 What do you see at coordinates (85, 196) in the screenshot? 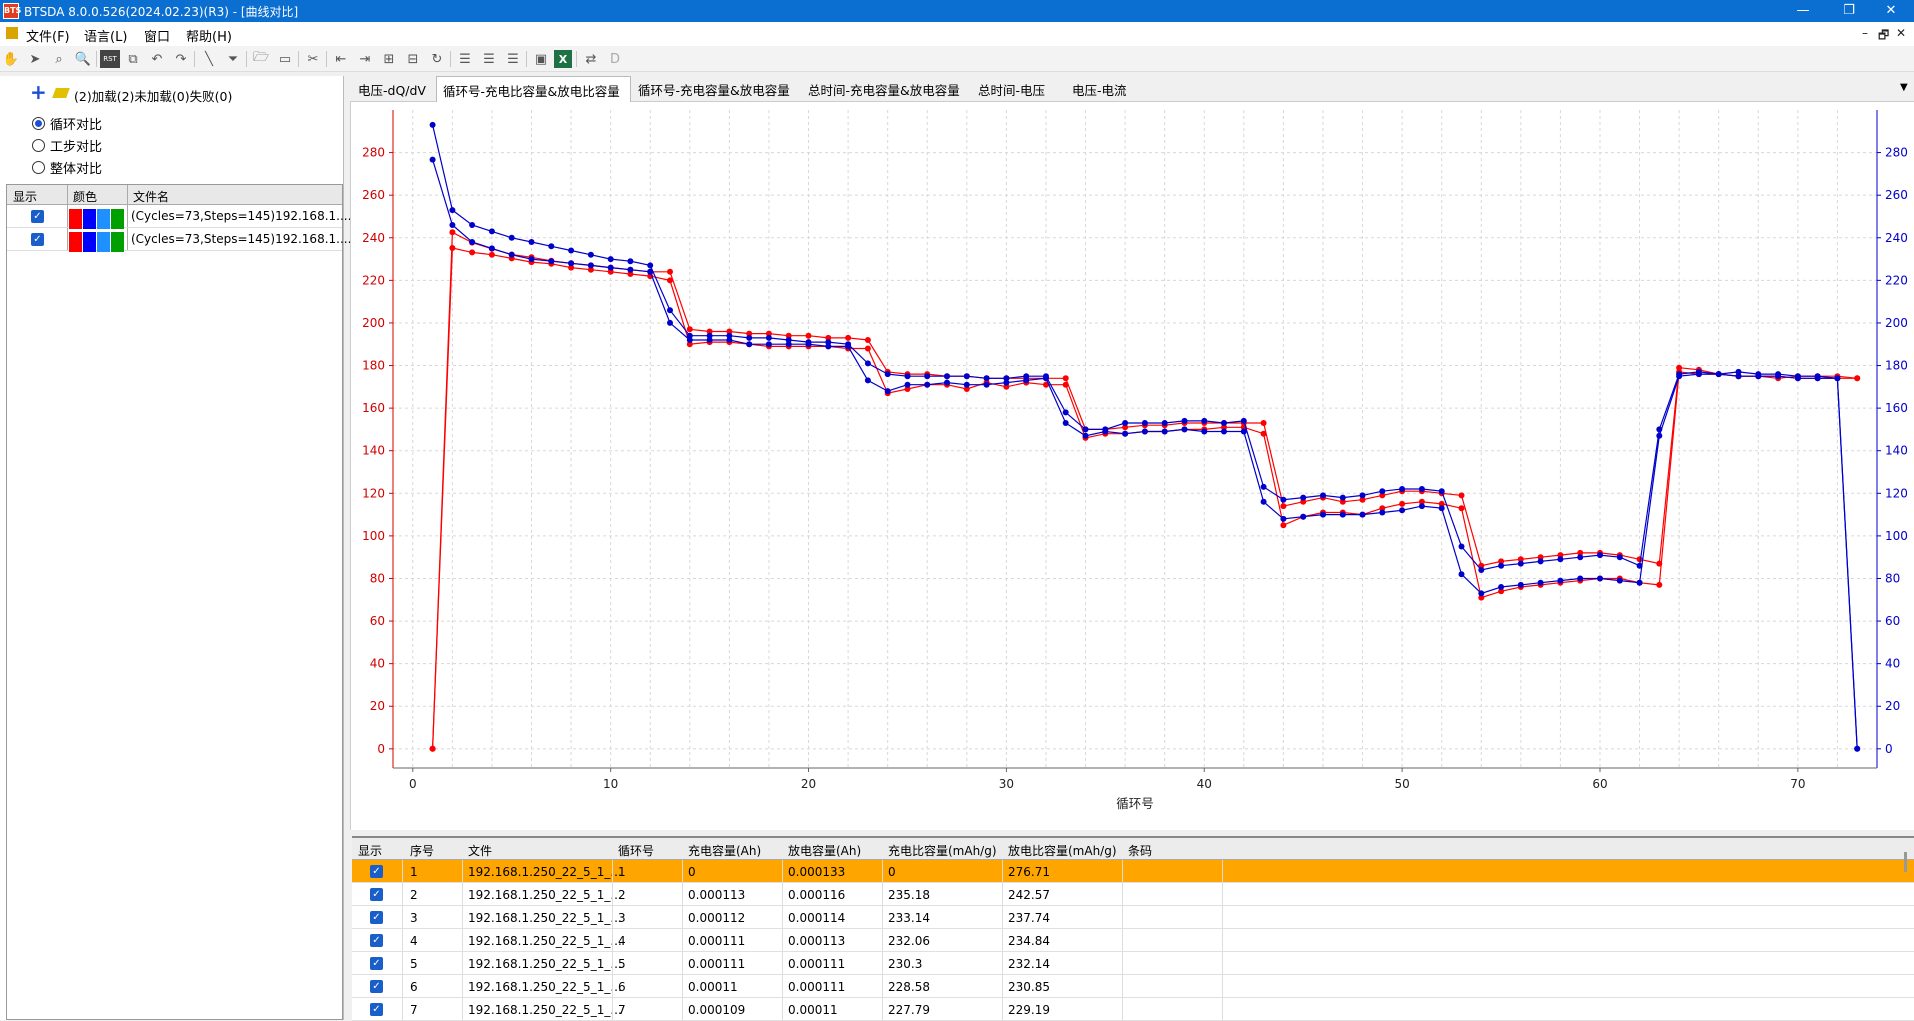
I see `col-color: 颜色` at bounding box center [85, 196].